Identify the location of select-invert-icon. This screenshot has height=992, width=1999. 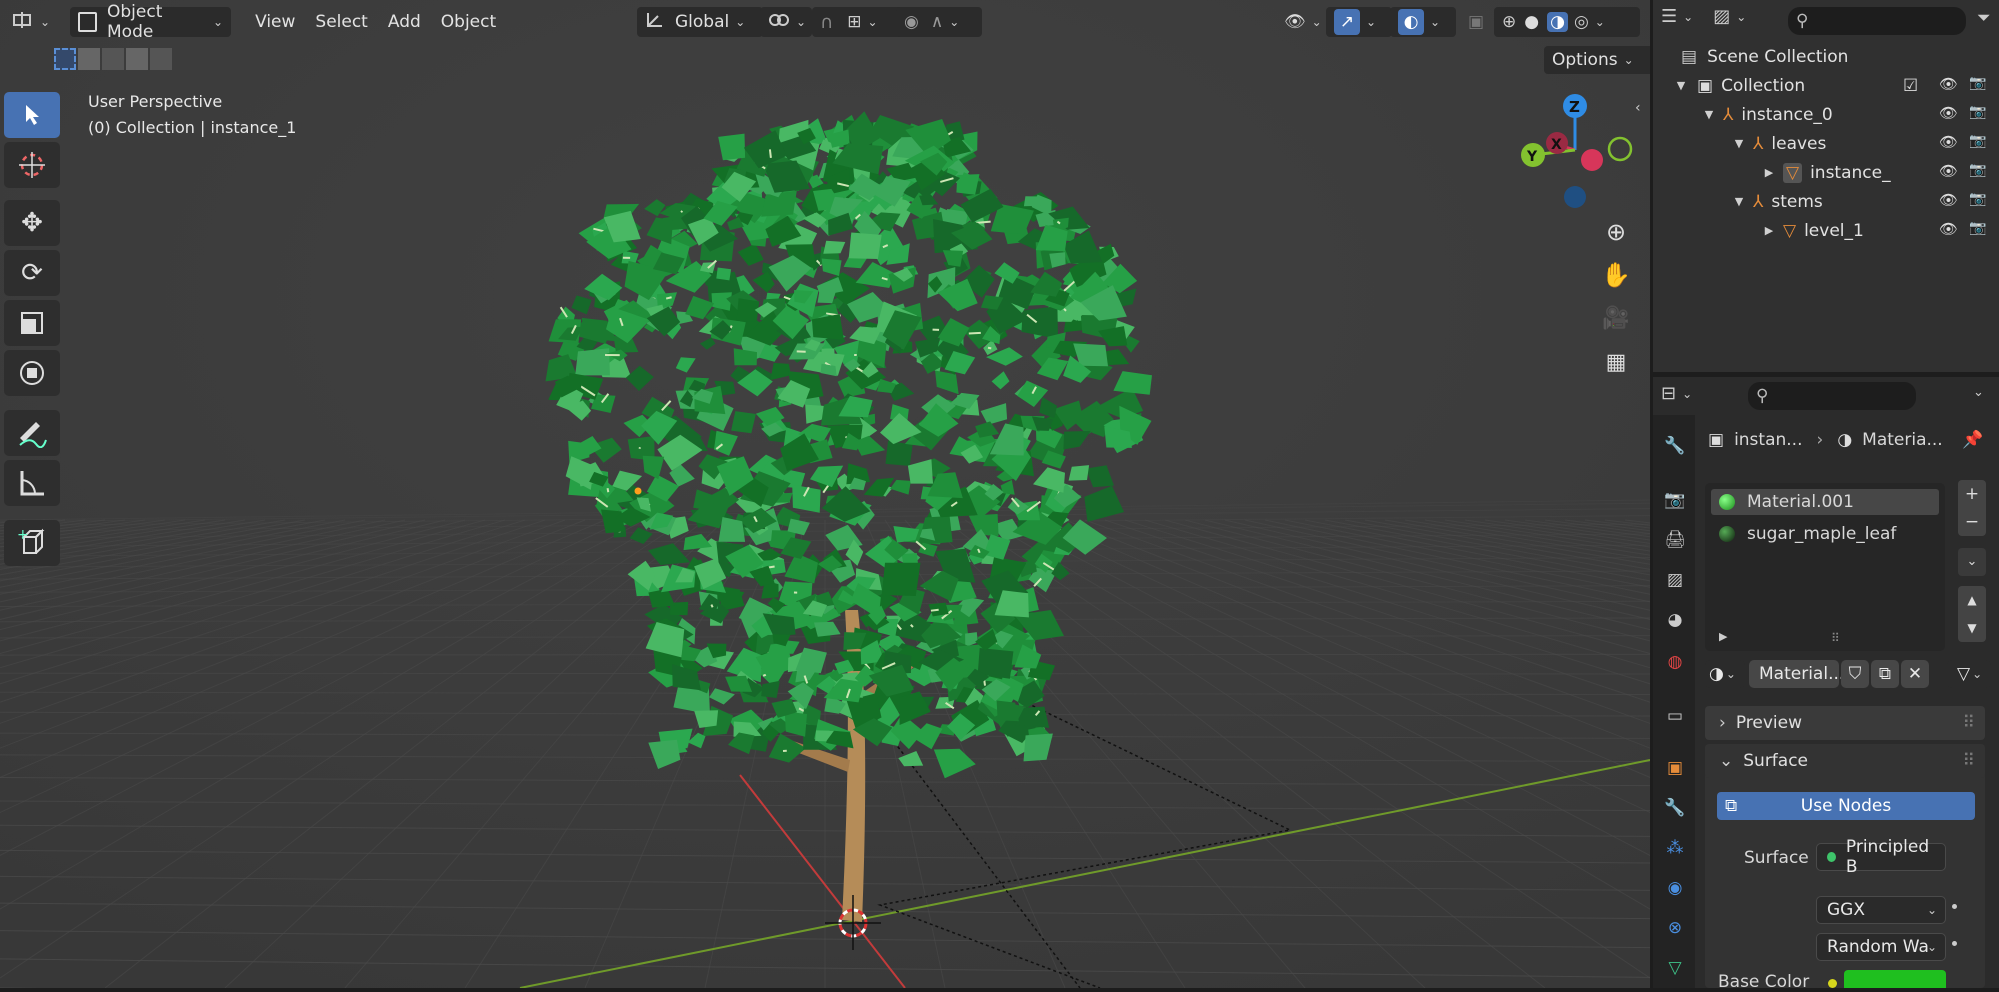
(137, 59).